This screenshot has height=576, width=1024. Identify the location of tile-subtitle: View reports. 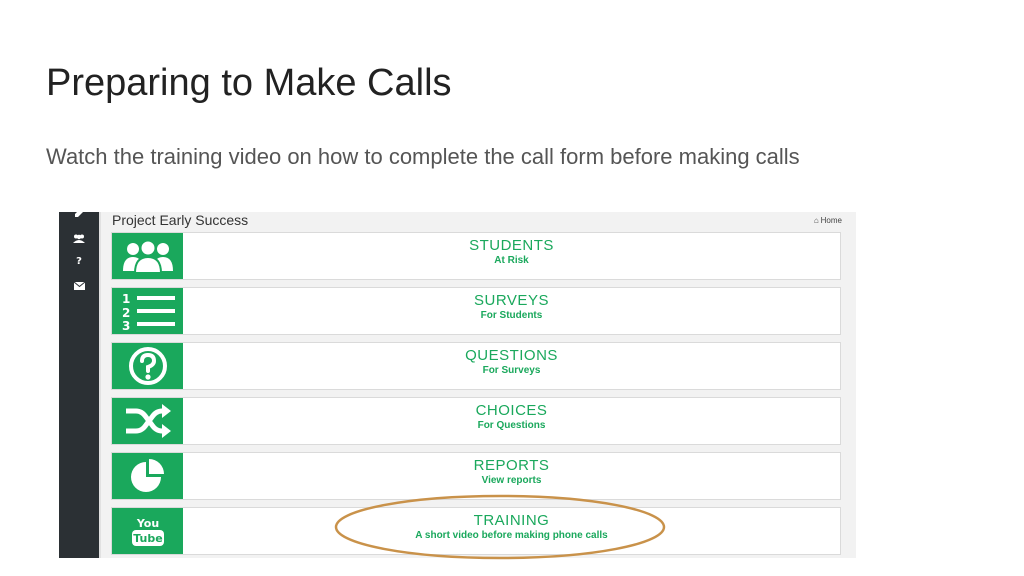
(511, 480).